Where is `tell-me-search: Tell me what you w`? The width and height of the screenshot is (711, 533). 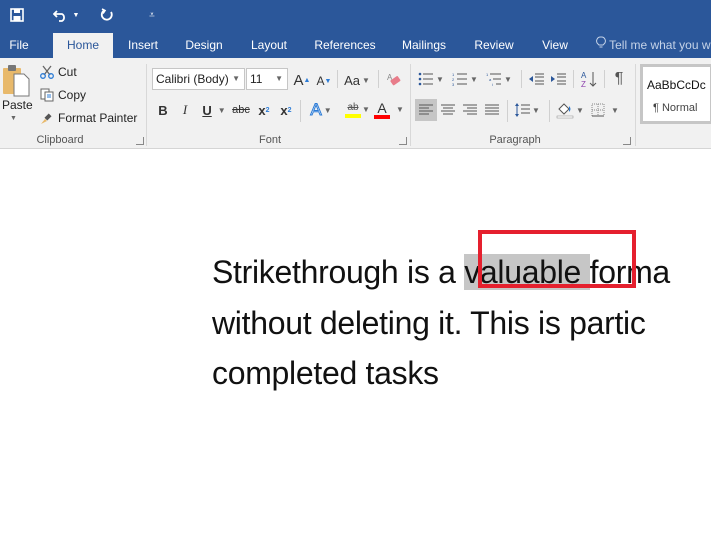 tell-me-search: Tell me what you w is located at coordinates (653, 45).